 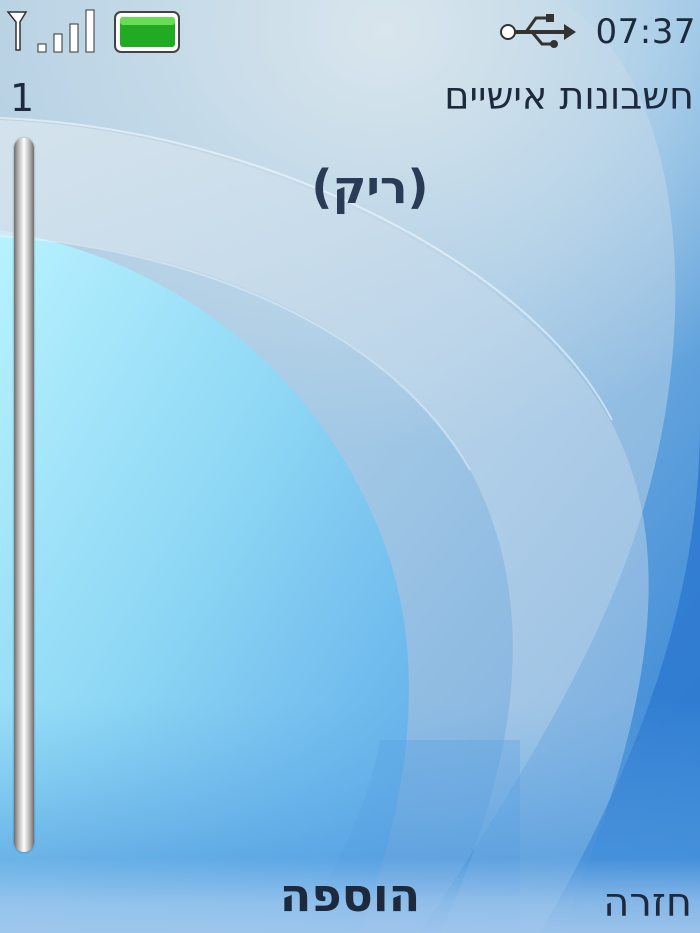 What do you see at coordinates (569, 96) in the screenshot?
I see `page-title: חשבונות אישיים` at bounding box center [569, 96].